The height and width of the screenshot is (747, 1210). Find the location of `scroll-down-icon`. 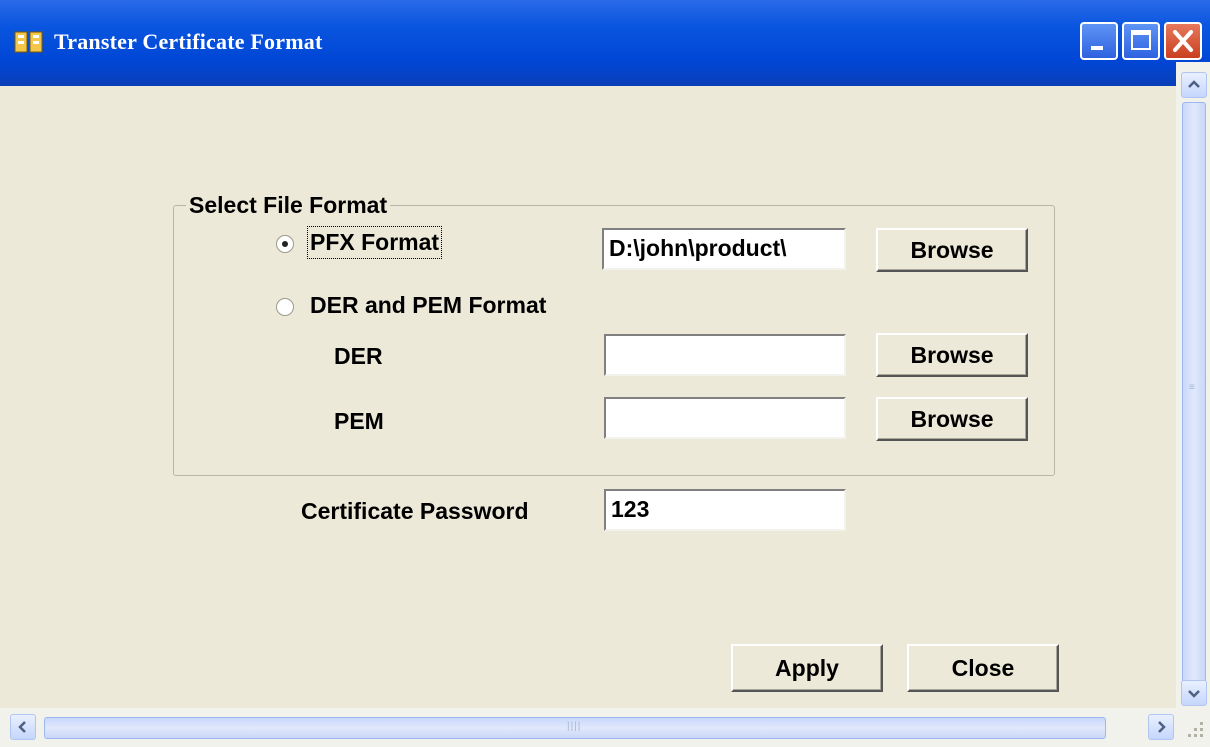

scroll-down-icon is located at coordinates (1194, 694).